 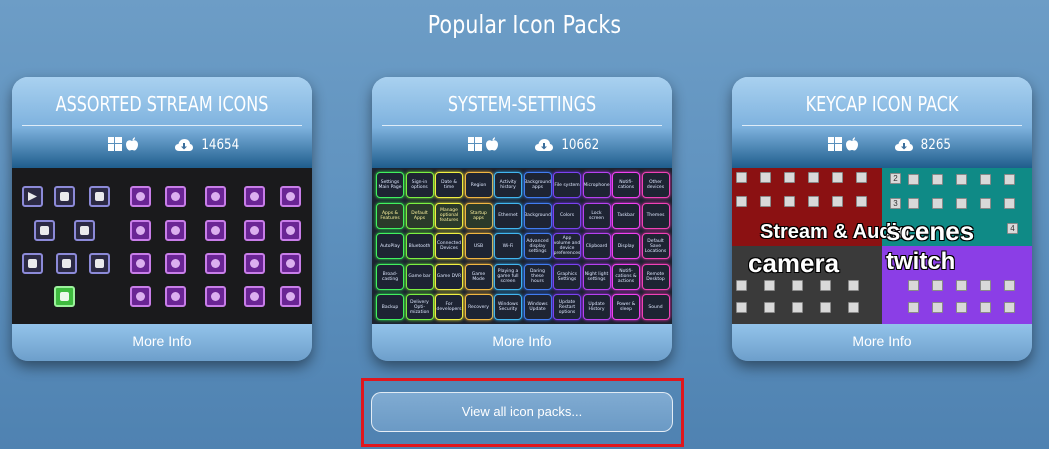 I want to click on settings-icon-tile: Sign-in options, so click(x=419, y=185).